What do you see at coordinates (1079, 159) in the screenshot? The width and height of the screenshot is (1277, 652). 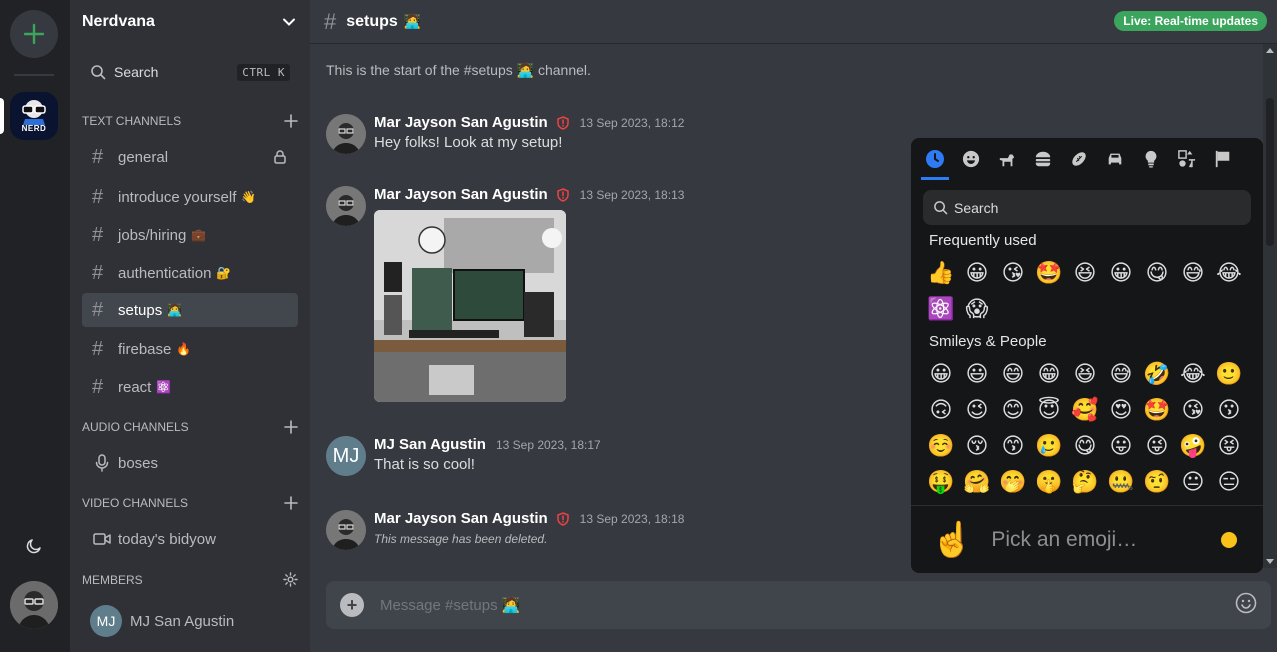 I see `category-activities` at bounding box center [1079, 159].